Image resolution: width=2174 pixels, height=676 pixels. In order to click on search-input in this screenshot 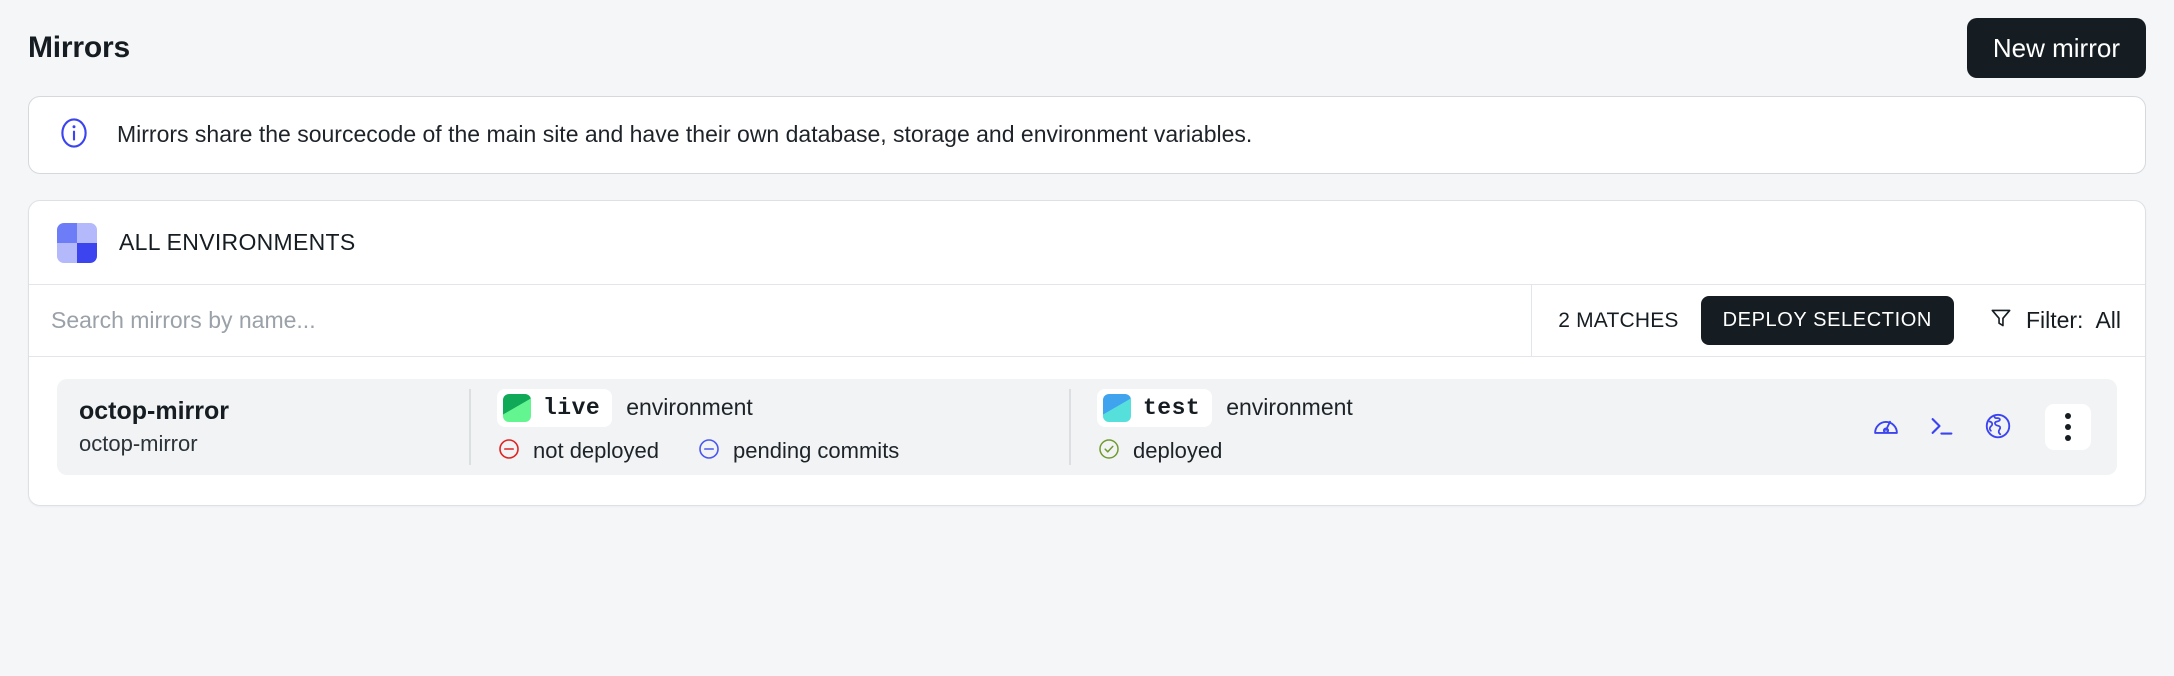, I will do `click(780, 320)`.